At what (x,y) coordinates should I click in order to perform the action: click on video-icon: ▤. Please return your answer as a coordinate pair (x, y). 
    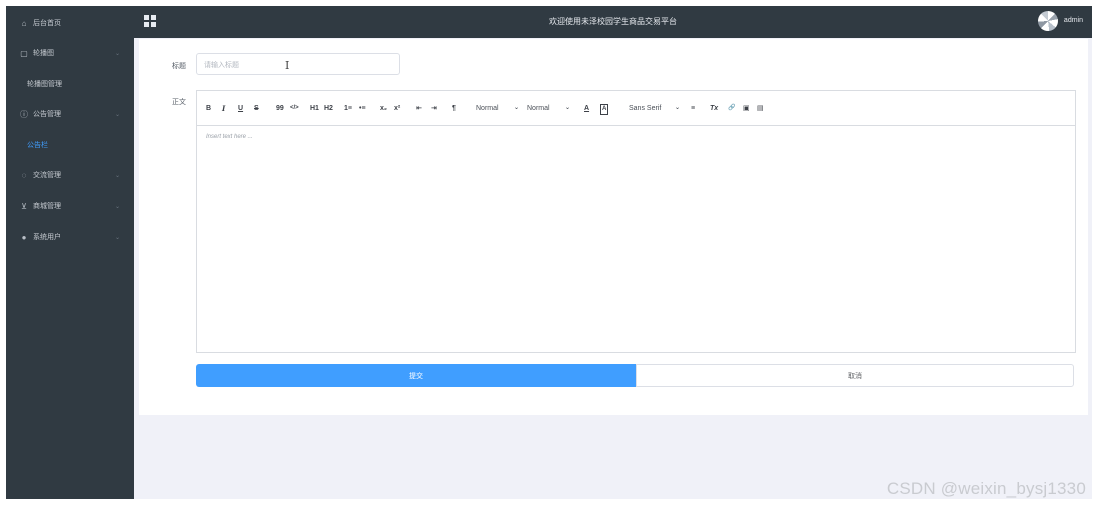
    Looking at the image, I should click on (760, 108).